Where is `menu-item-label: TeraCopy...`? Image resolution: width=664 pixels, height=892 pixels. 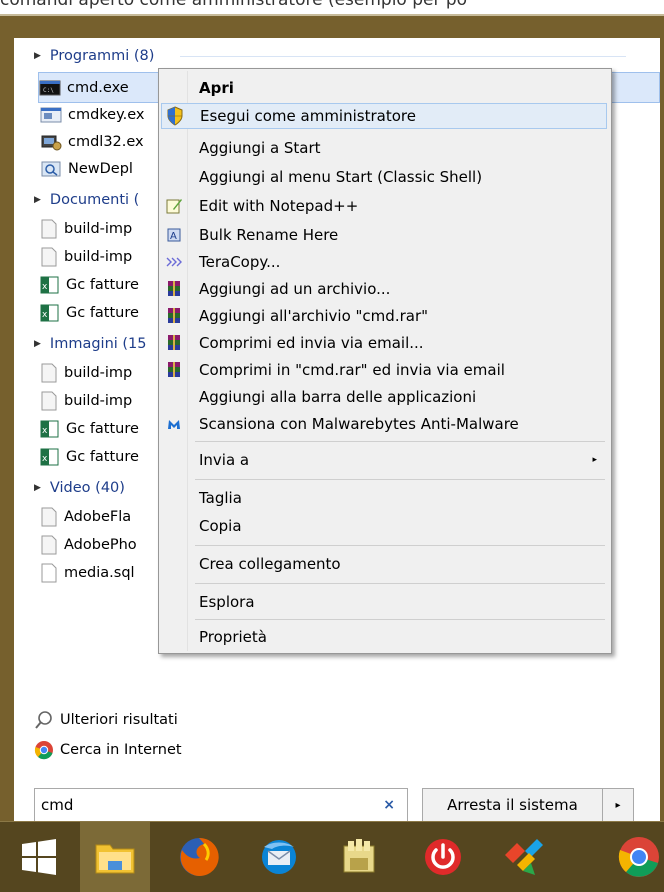 menu-item-label: TeraCopy... is located at coordinates (240, 262).